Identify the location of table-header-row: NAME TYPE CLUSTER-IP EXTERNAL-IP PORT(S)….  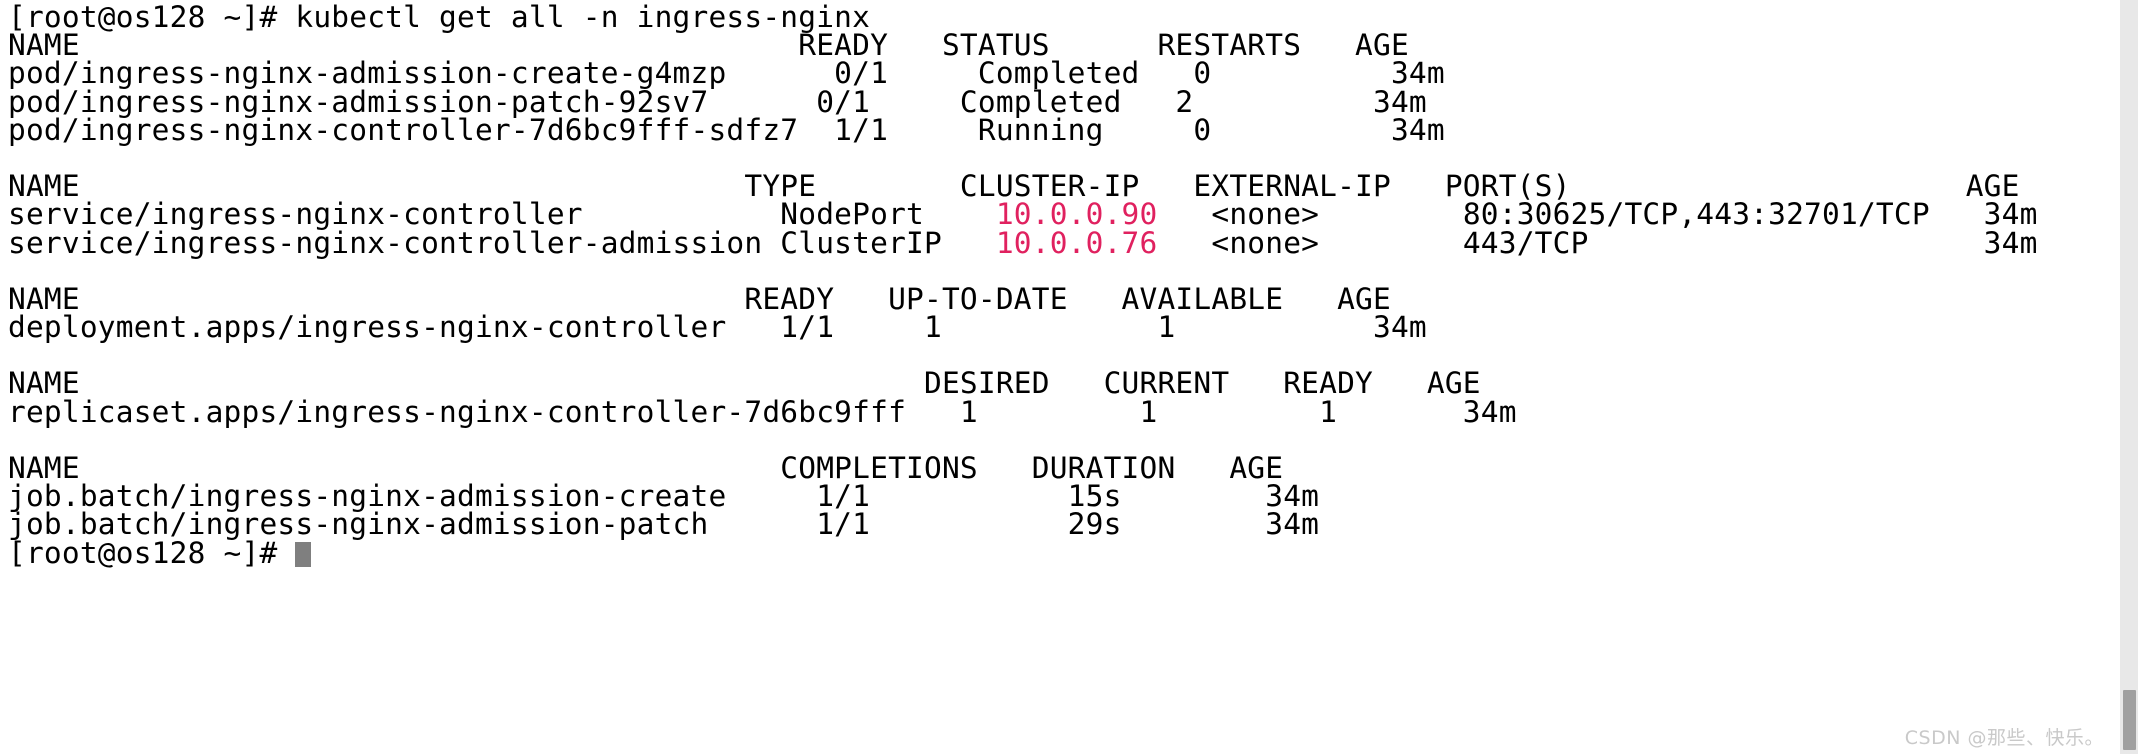
(1014, 186).